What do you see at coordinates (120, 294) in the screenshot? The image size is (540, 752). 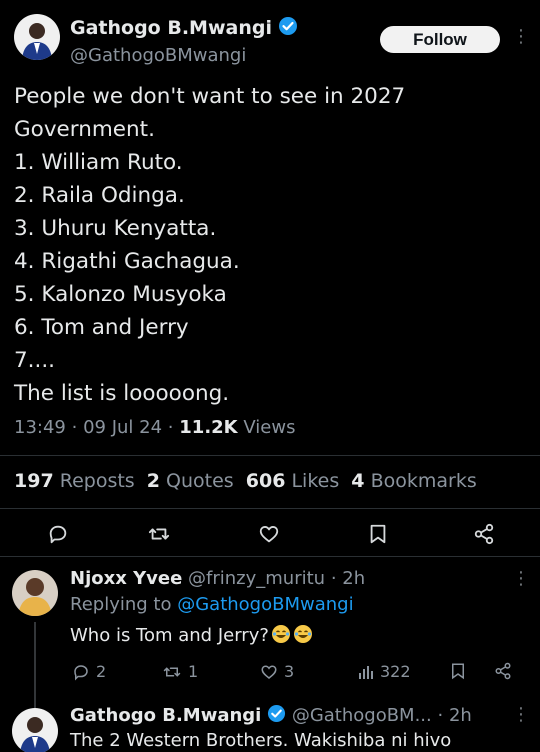 I see `tweet-line: 5. Kalonzo Musyoka` at bounding box center [120, 294].